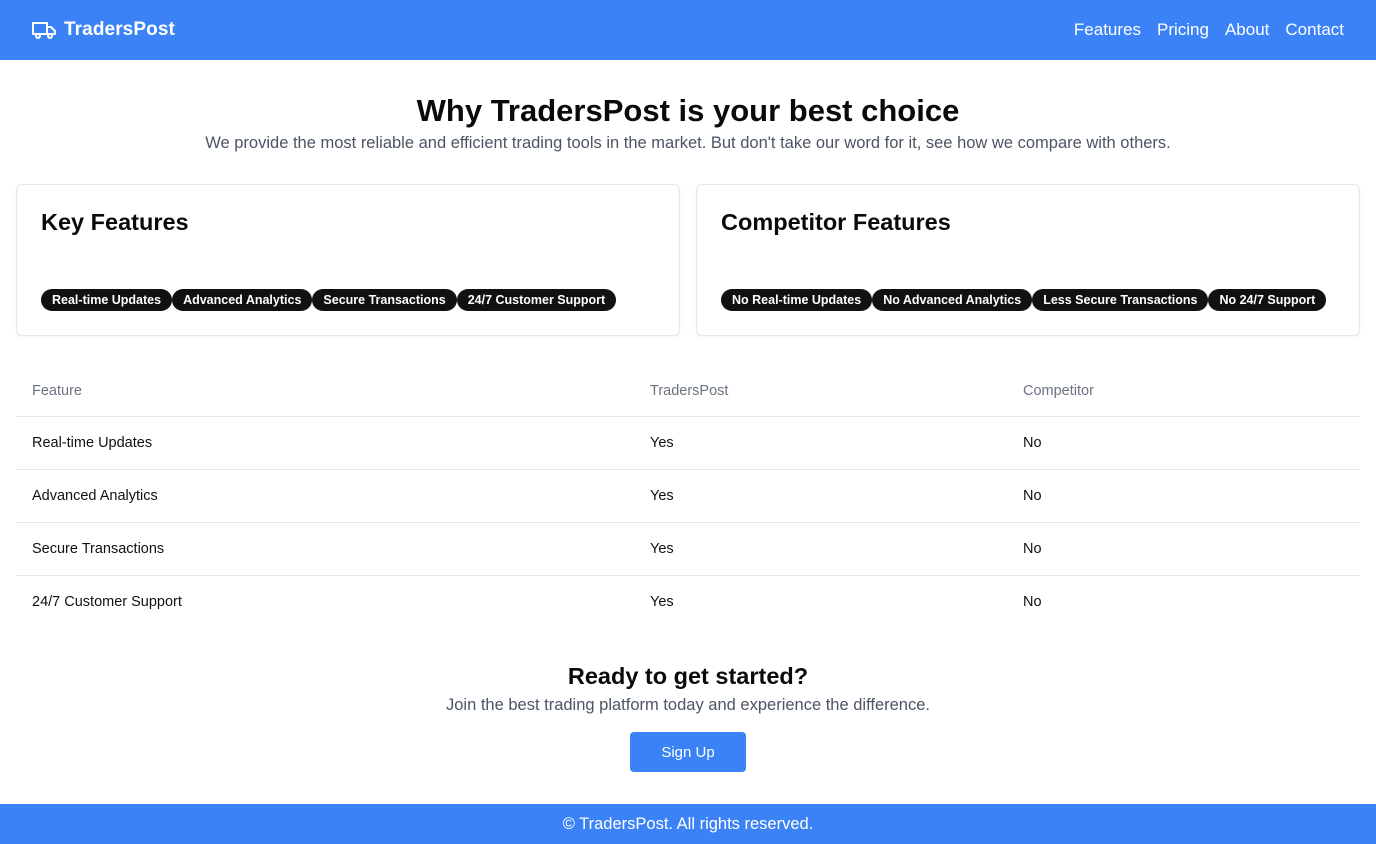  Describe the element at coordinates (242, 300) in the screenshot. I see `feature-badge: Advanced Analytics` at that location.